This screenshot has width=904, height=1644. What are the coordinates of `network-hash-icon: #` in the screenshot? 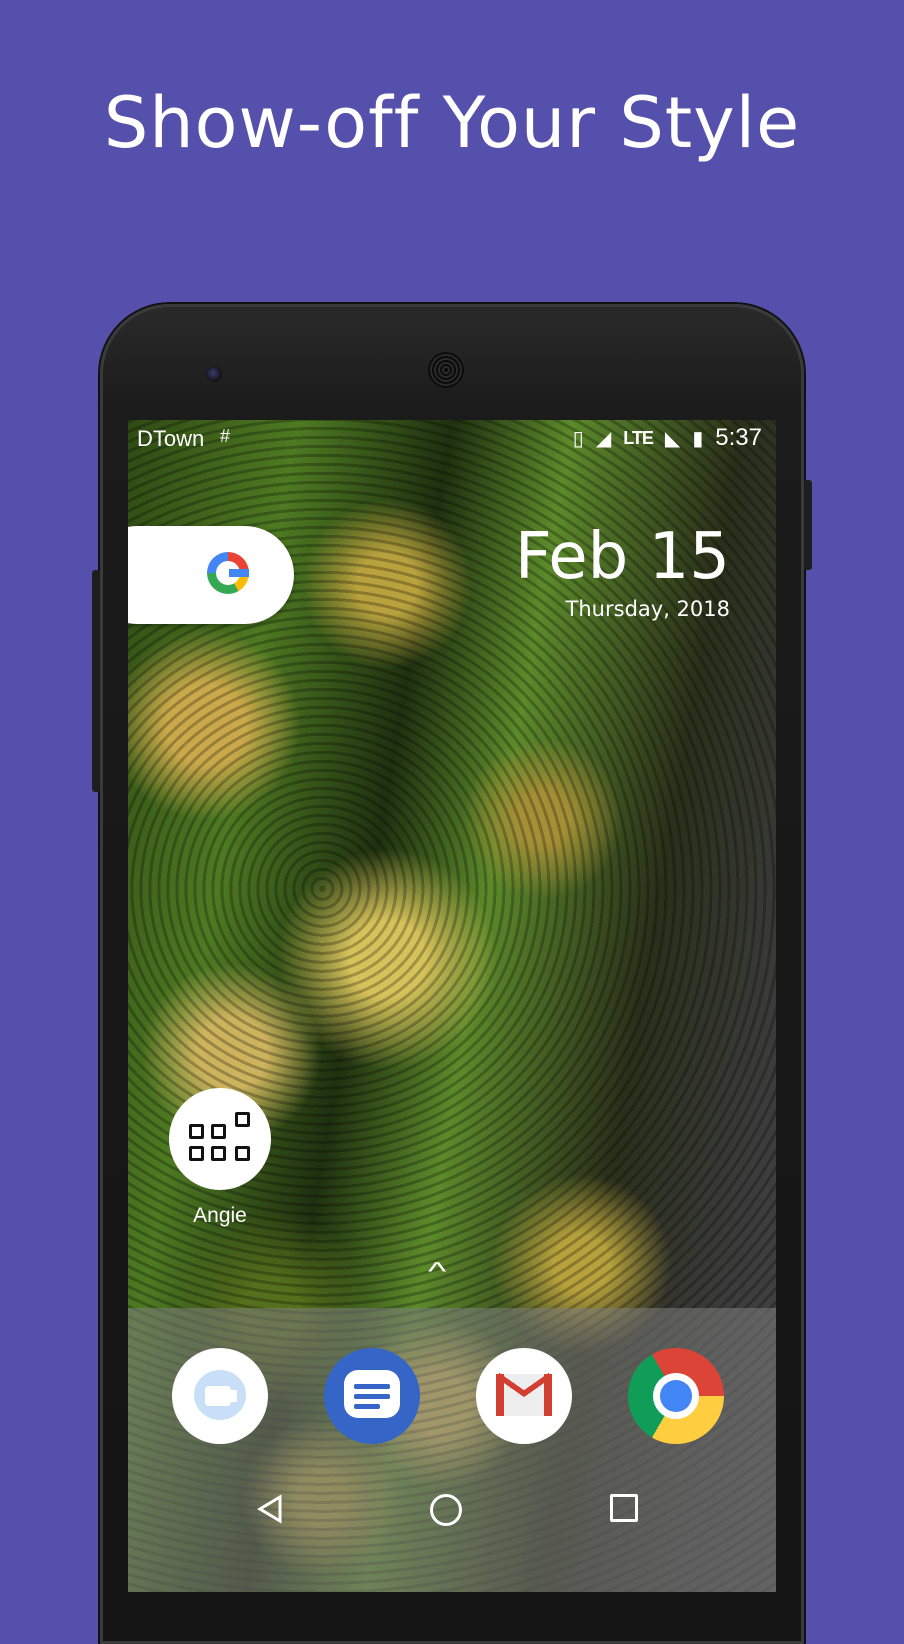 It's located at (225, 436).